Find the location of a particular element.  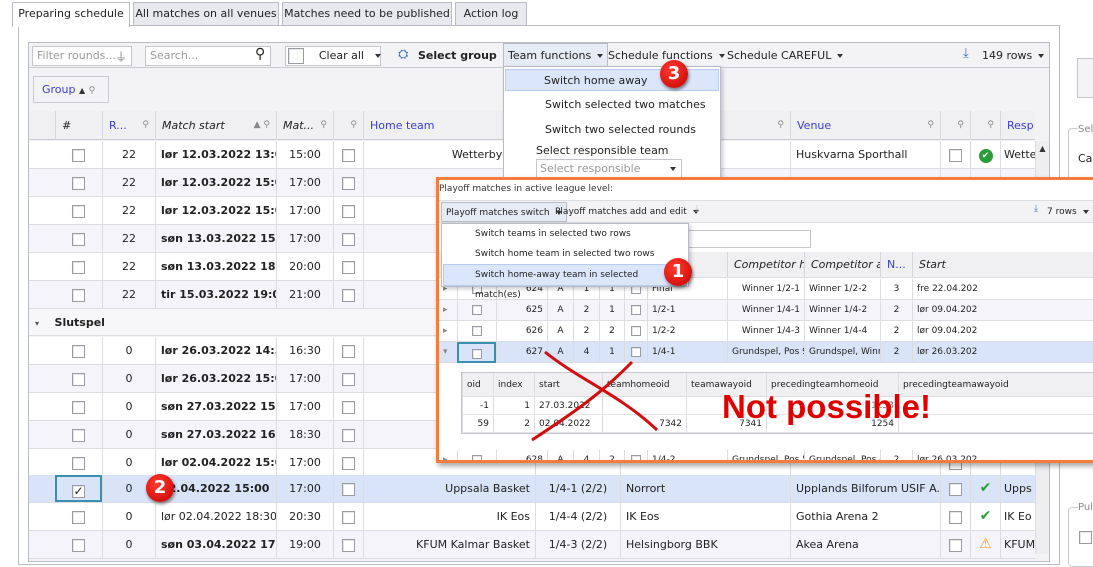

not-possible-text: Not possible! is located at coordinates (827, 406).